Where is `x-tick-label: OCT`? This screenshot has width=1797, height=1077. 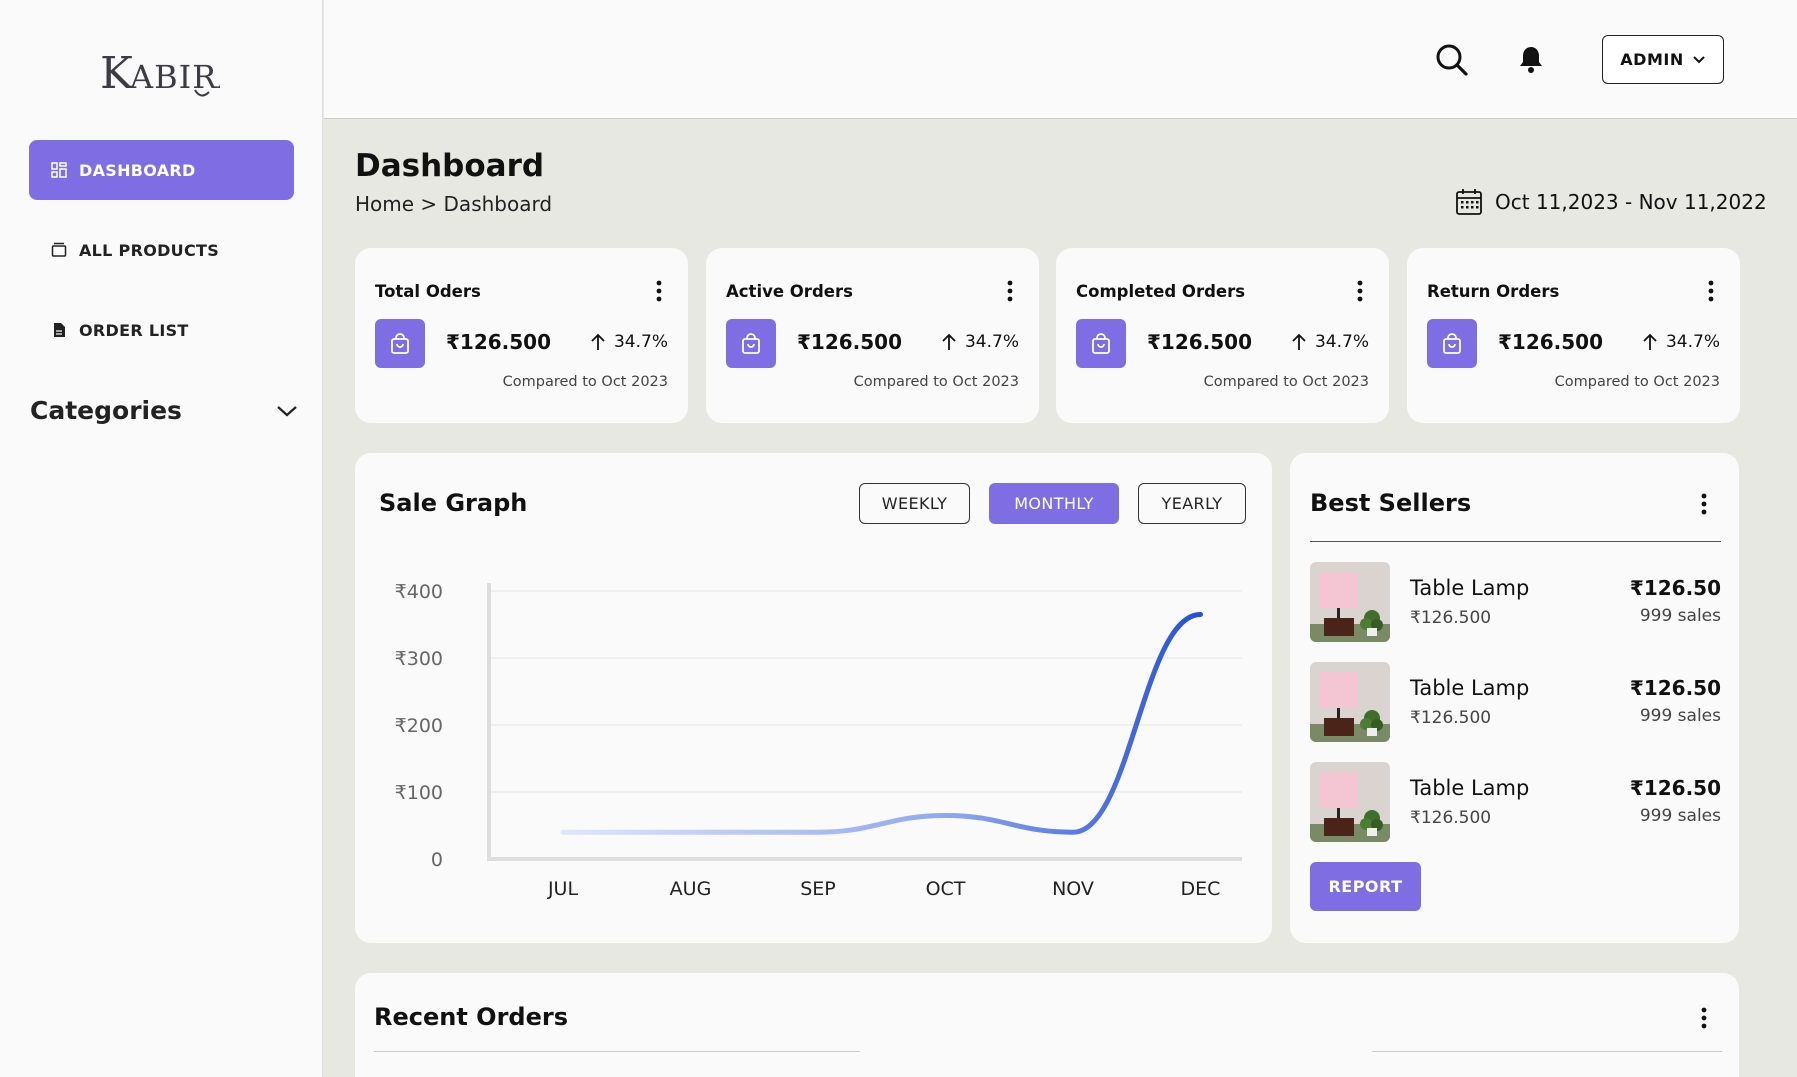 x-tick-label: OCT is located at coordinates (946, 889).